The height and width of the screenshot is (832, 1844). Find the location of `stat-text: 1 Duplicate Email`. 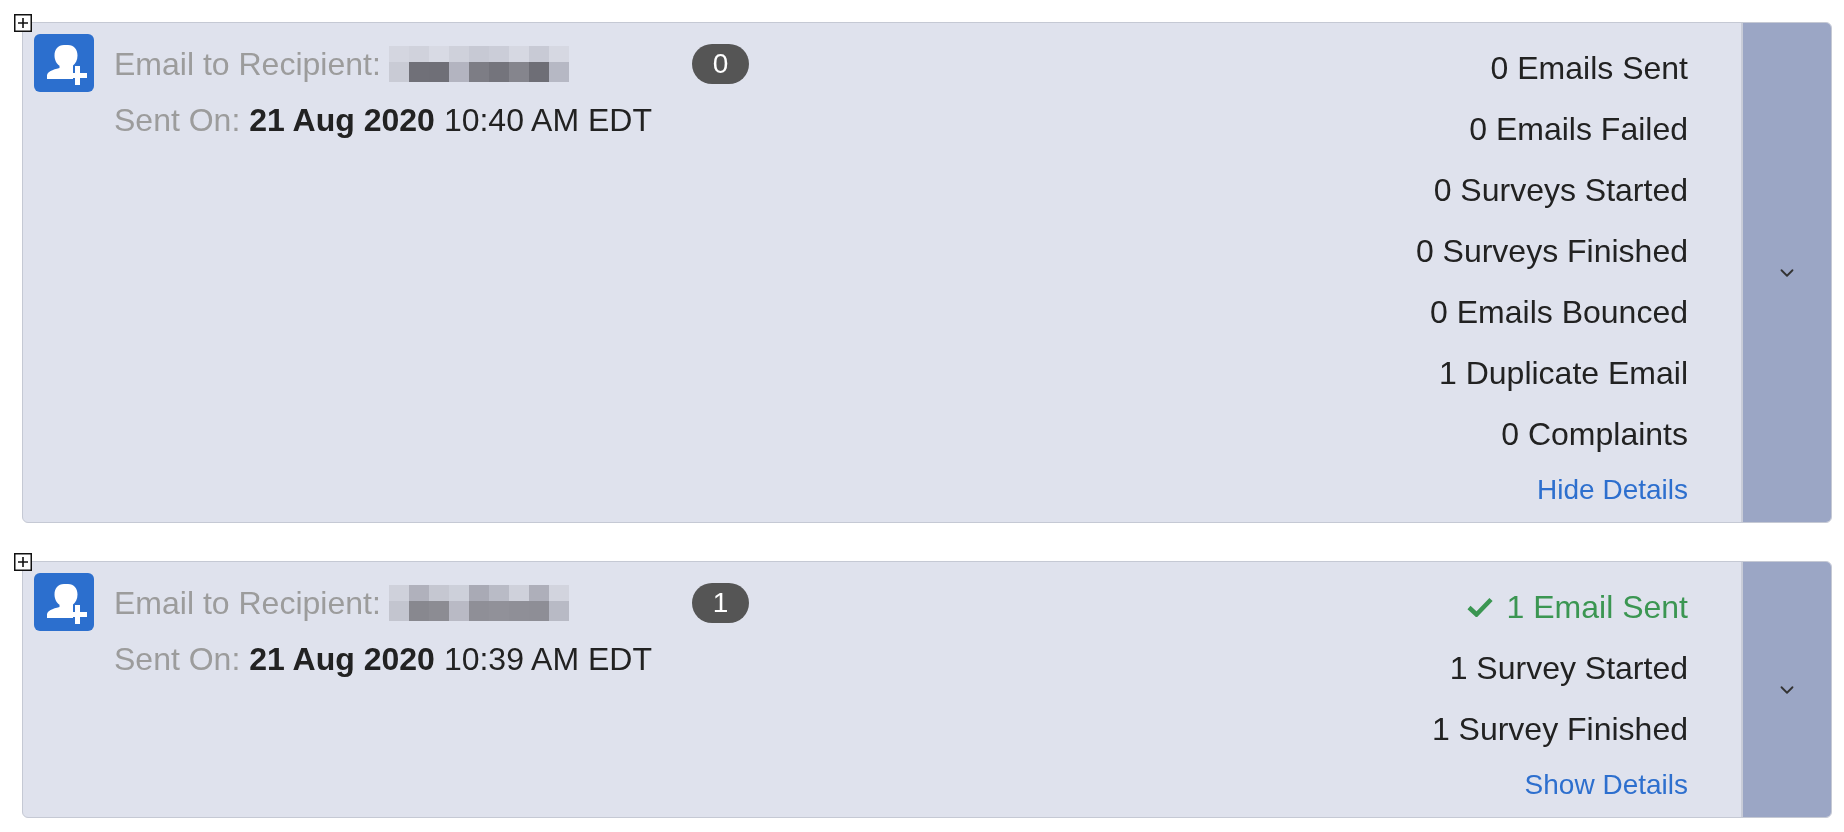

stat-text: 1 Duplicate Email is located at coordinates (1563, 372).